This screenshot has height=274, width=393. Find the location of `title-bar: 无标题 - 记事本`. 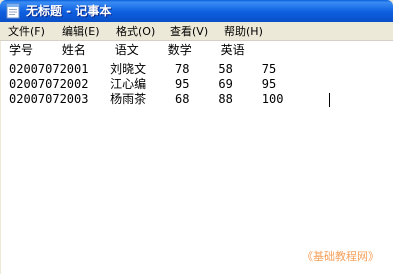

title-bar: 无标题 - 记事本 is located at coordinates (196, 11).